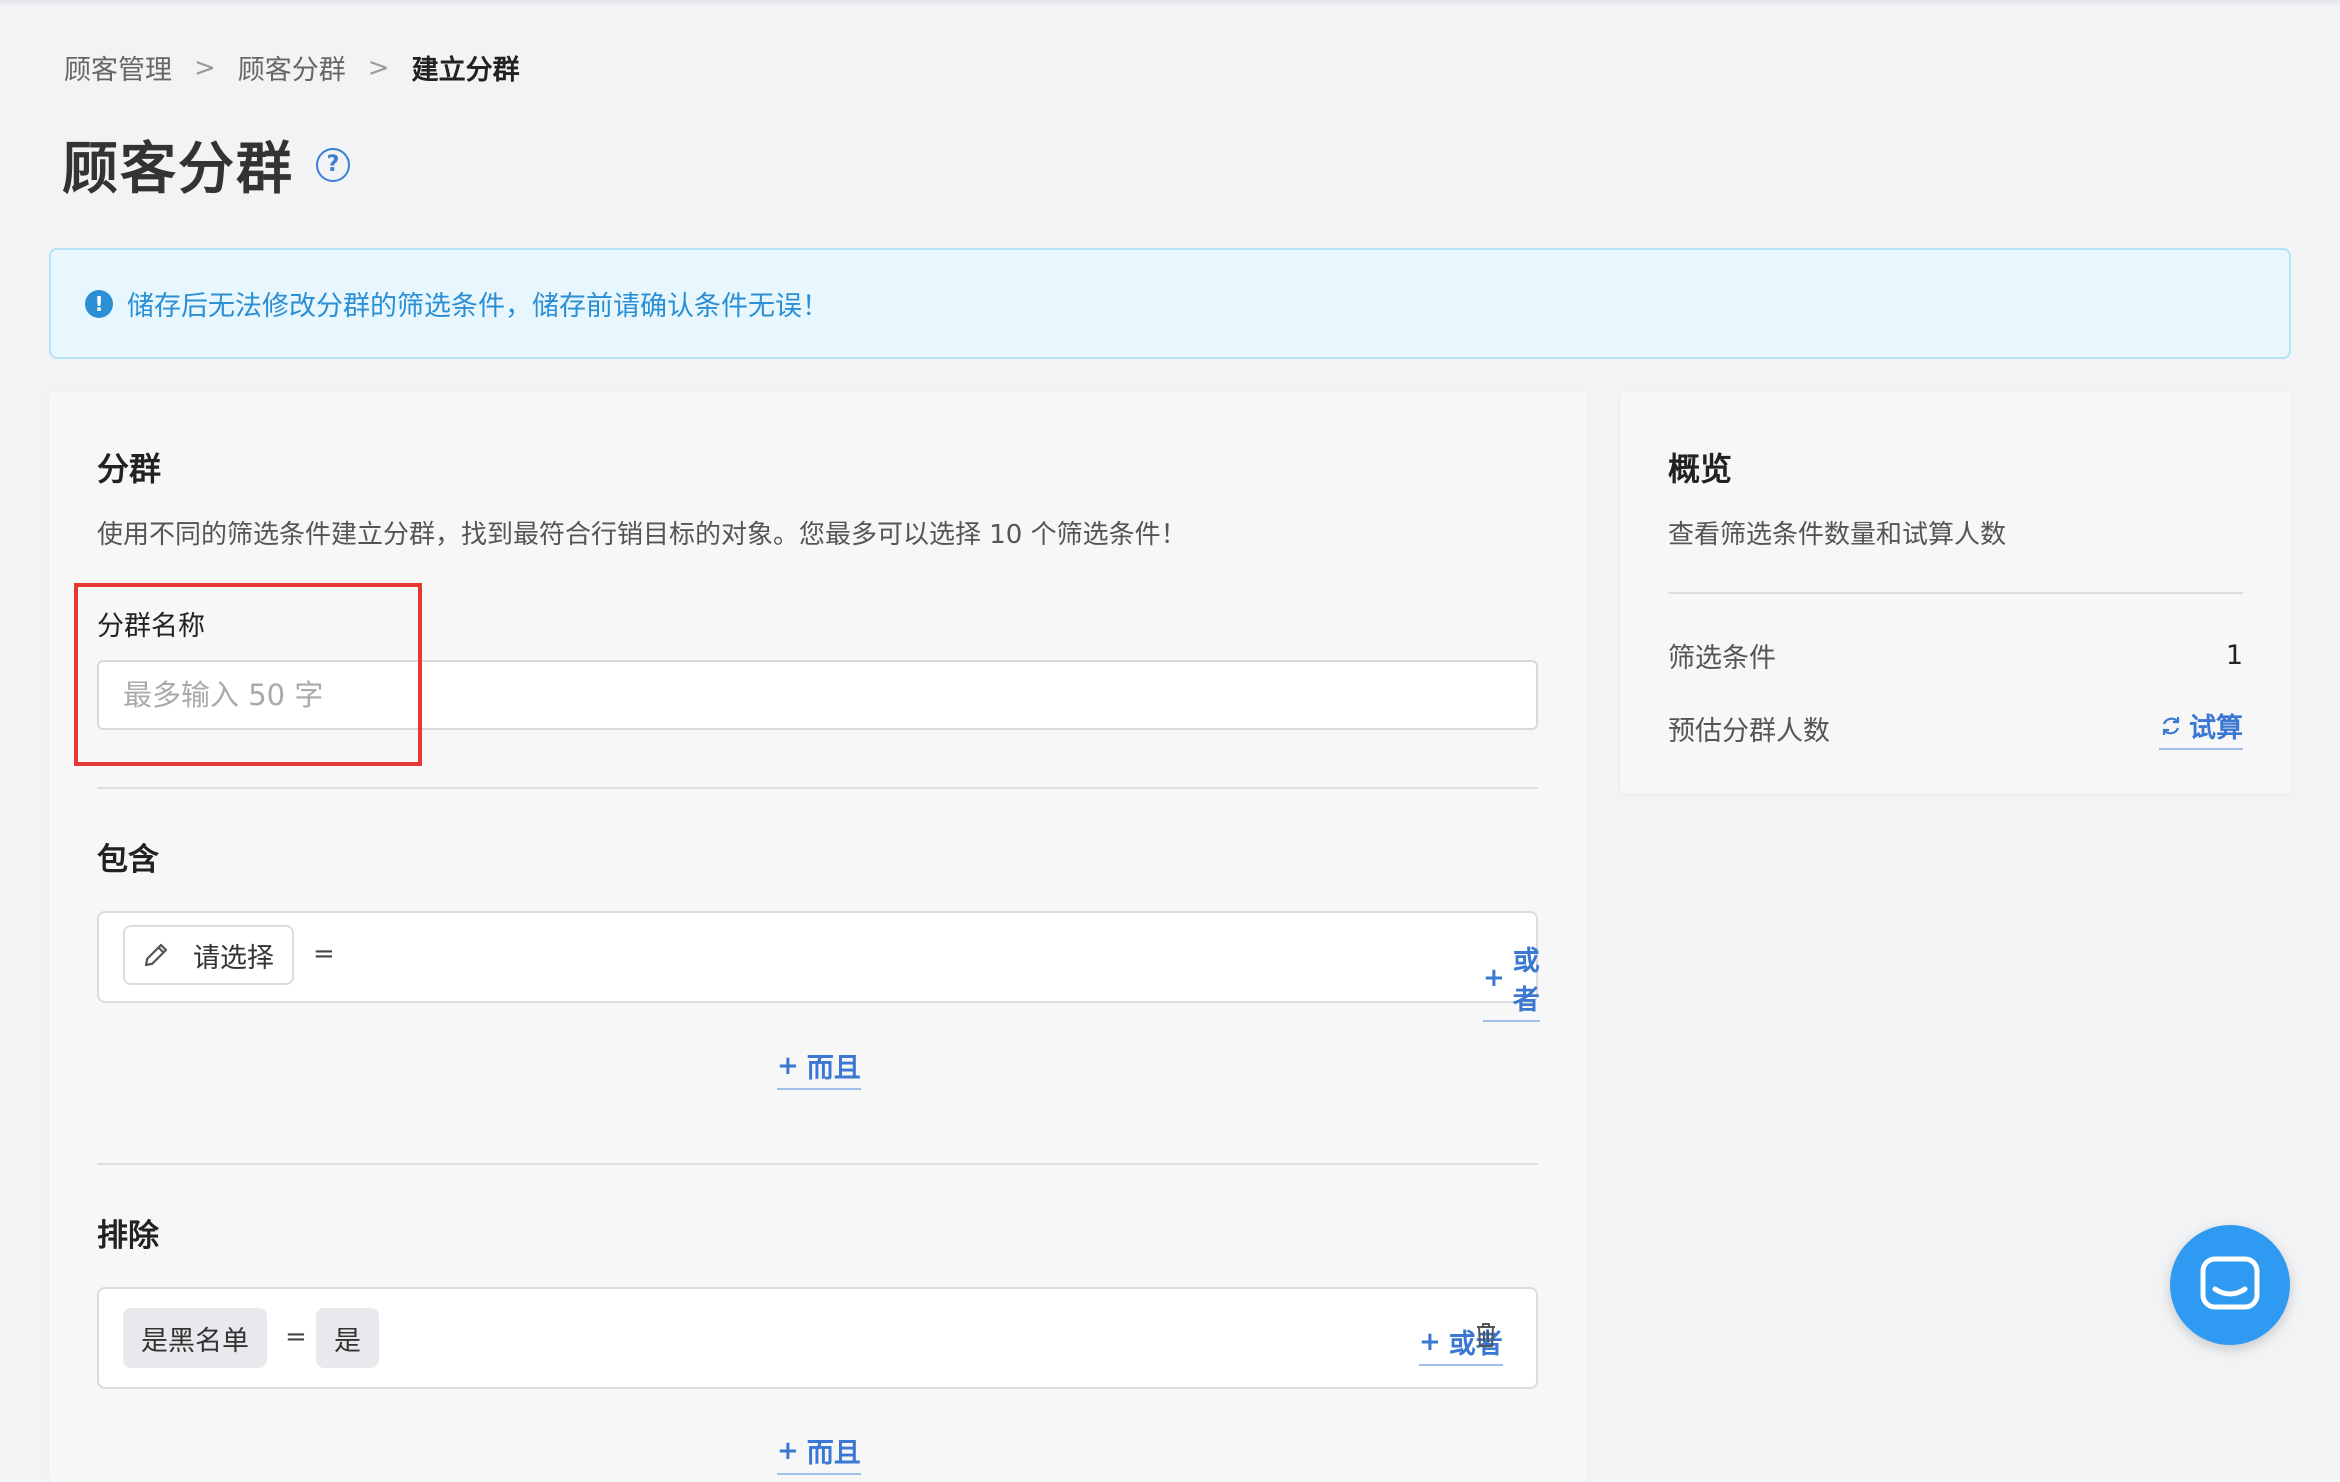 The image size is (2340, 1482). I want to click on estimate-action-label: 试算, so click(2216, 728).